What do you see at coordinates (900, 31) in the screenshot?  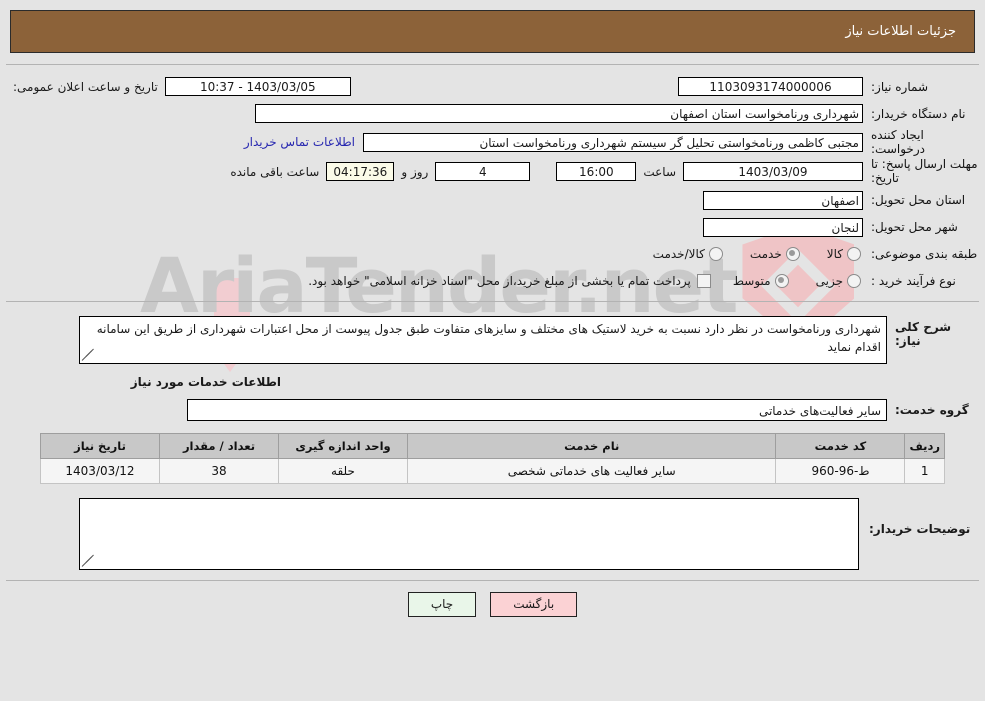 I see `page-title: جزئیات اطلاعات نیاز` at bounding box center [900, 31].